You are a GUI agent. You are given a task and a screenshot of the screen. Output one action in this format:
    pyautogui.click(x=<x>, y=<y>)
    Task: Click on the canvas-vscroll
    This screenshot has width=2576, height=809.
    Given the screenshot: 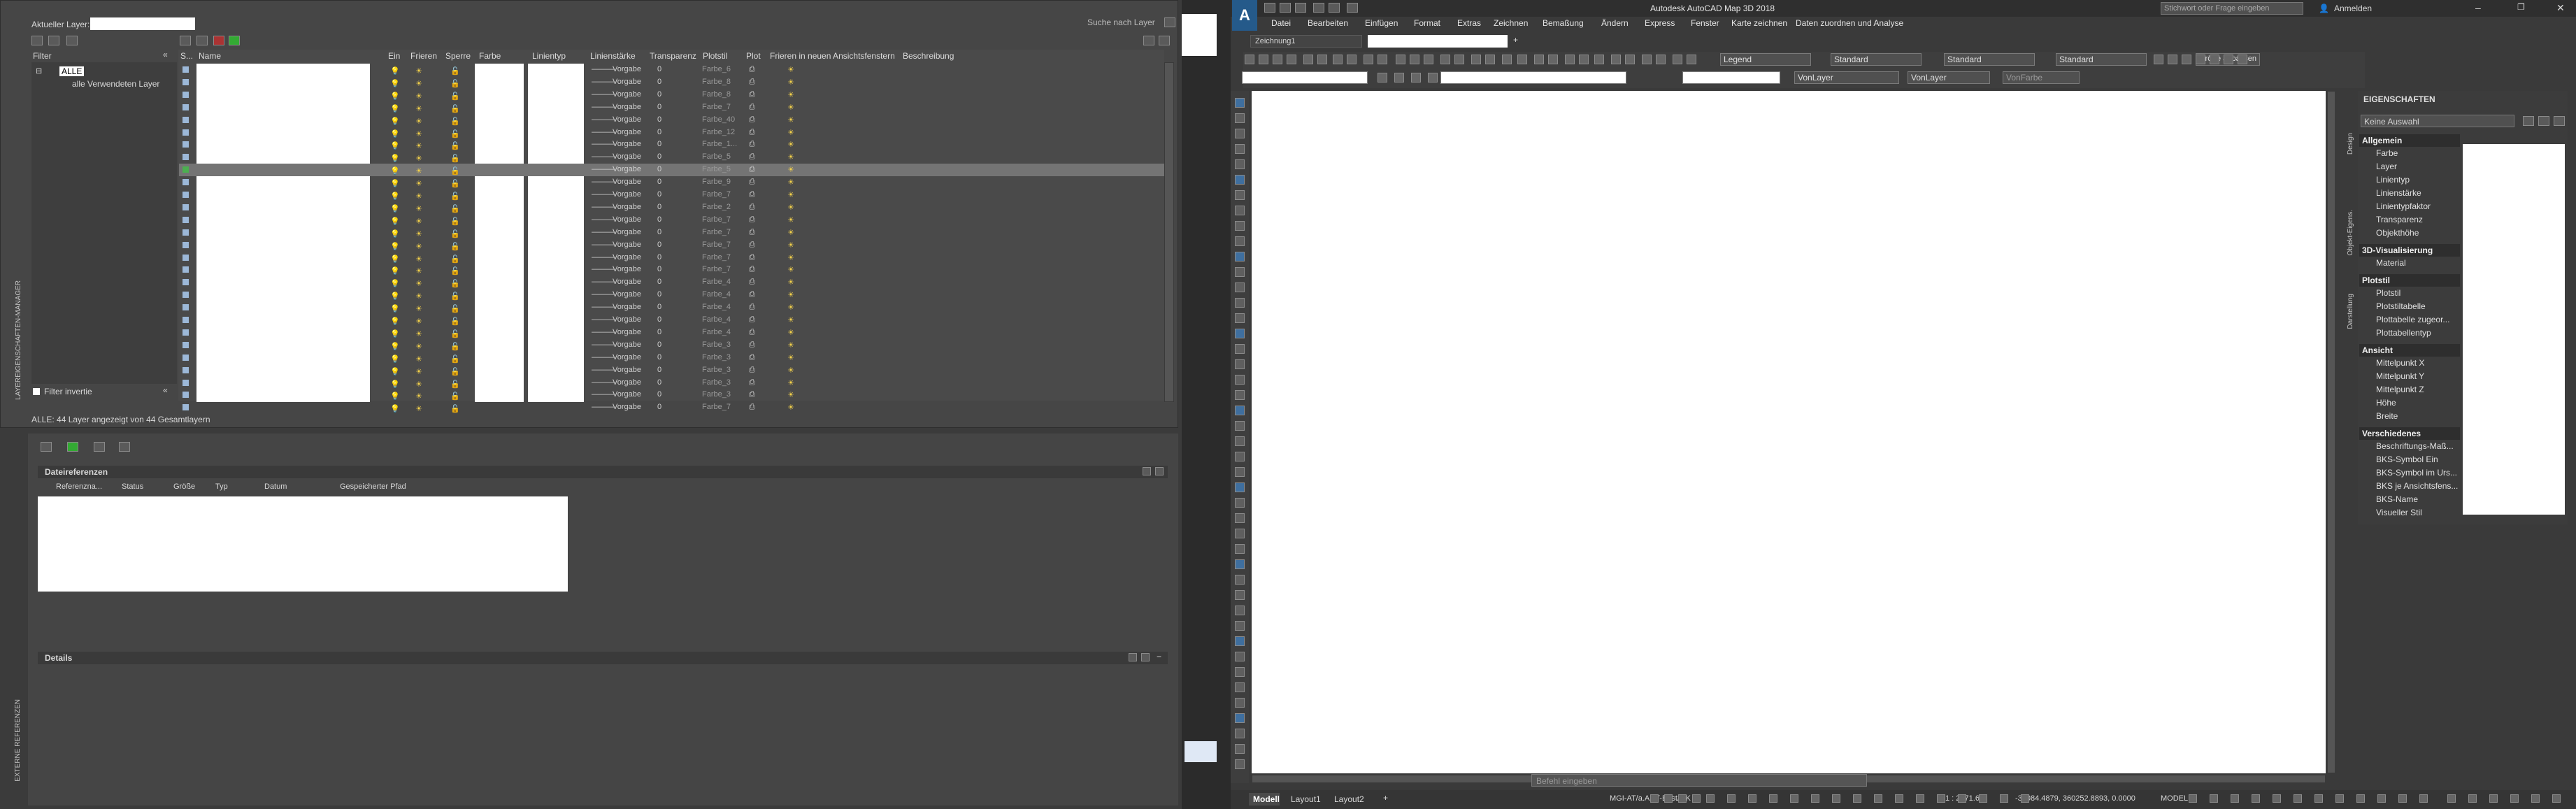 What is the action you would take?
    pyautogui.click(x=2331, y=432)
    